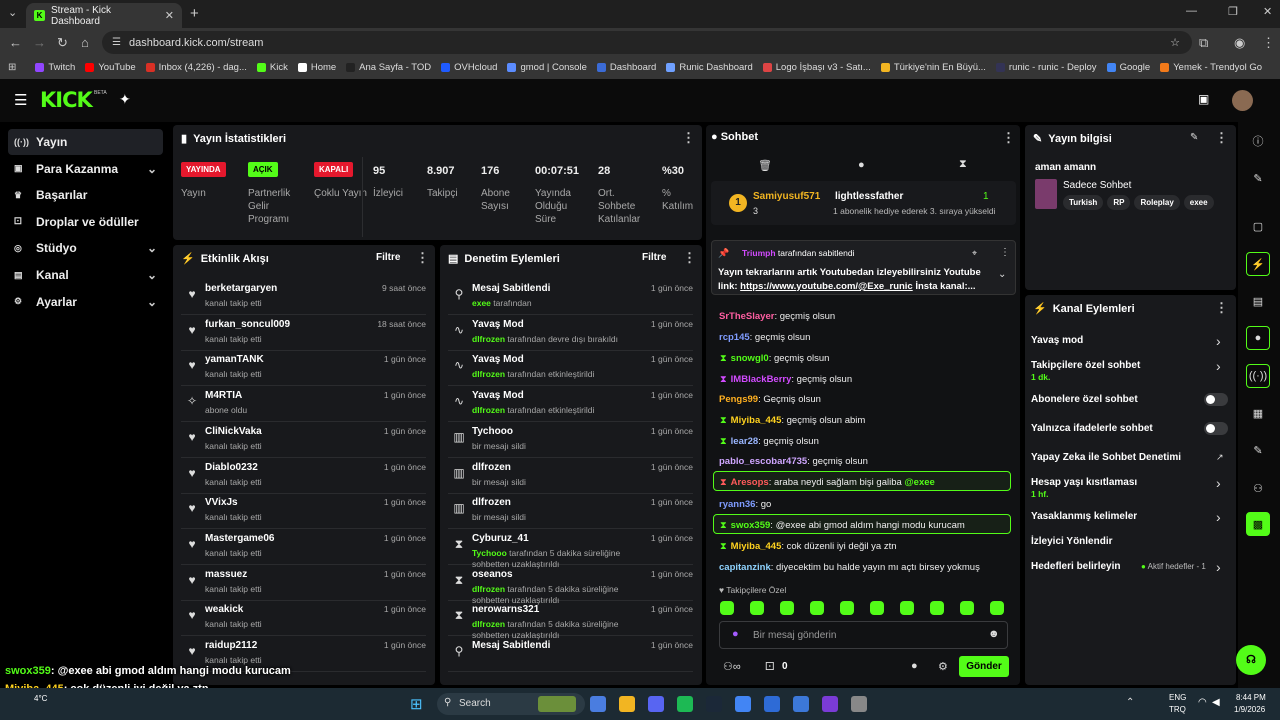 Image resolution: width=1280 pixels, height=720 pixels. What do you see at coordinates (1157, 202) in the screenshot?
I see `tag-pill: Roleplay` at bounding box center [1157, 202].